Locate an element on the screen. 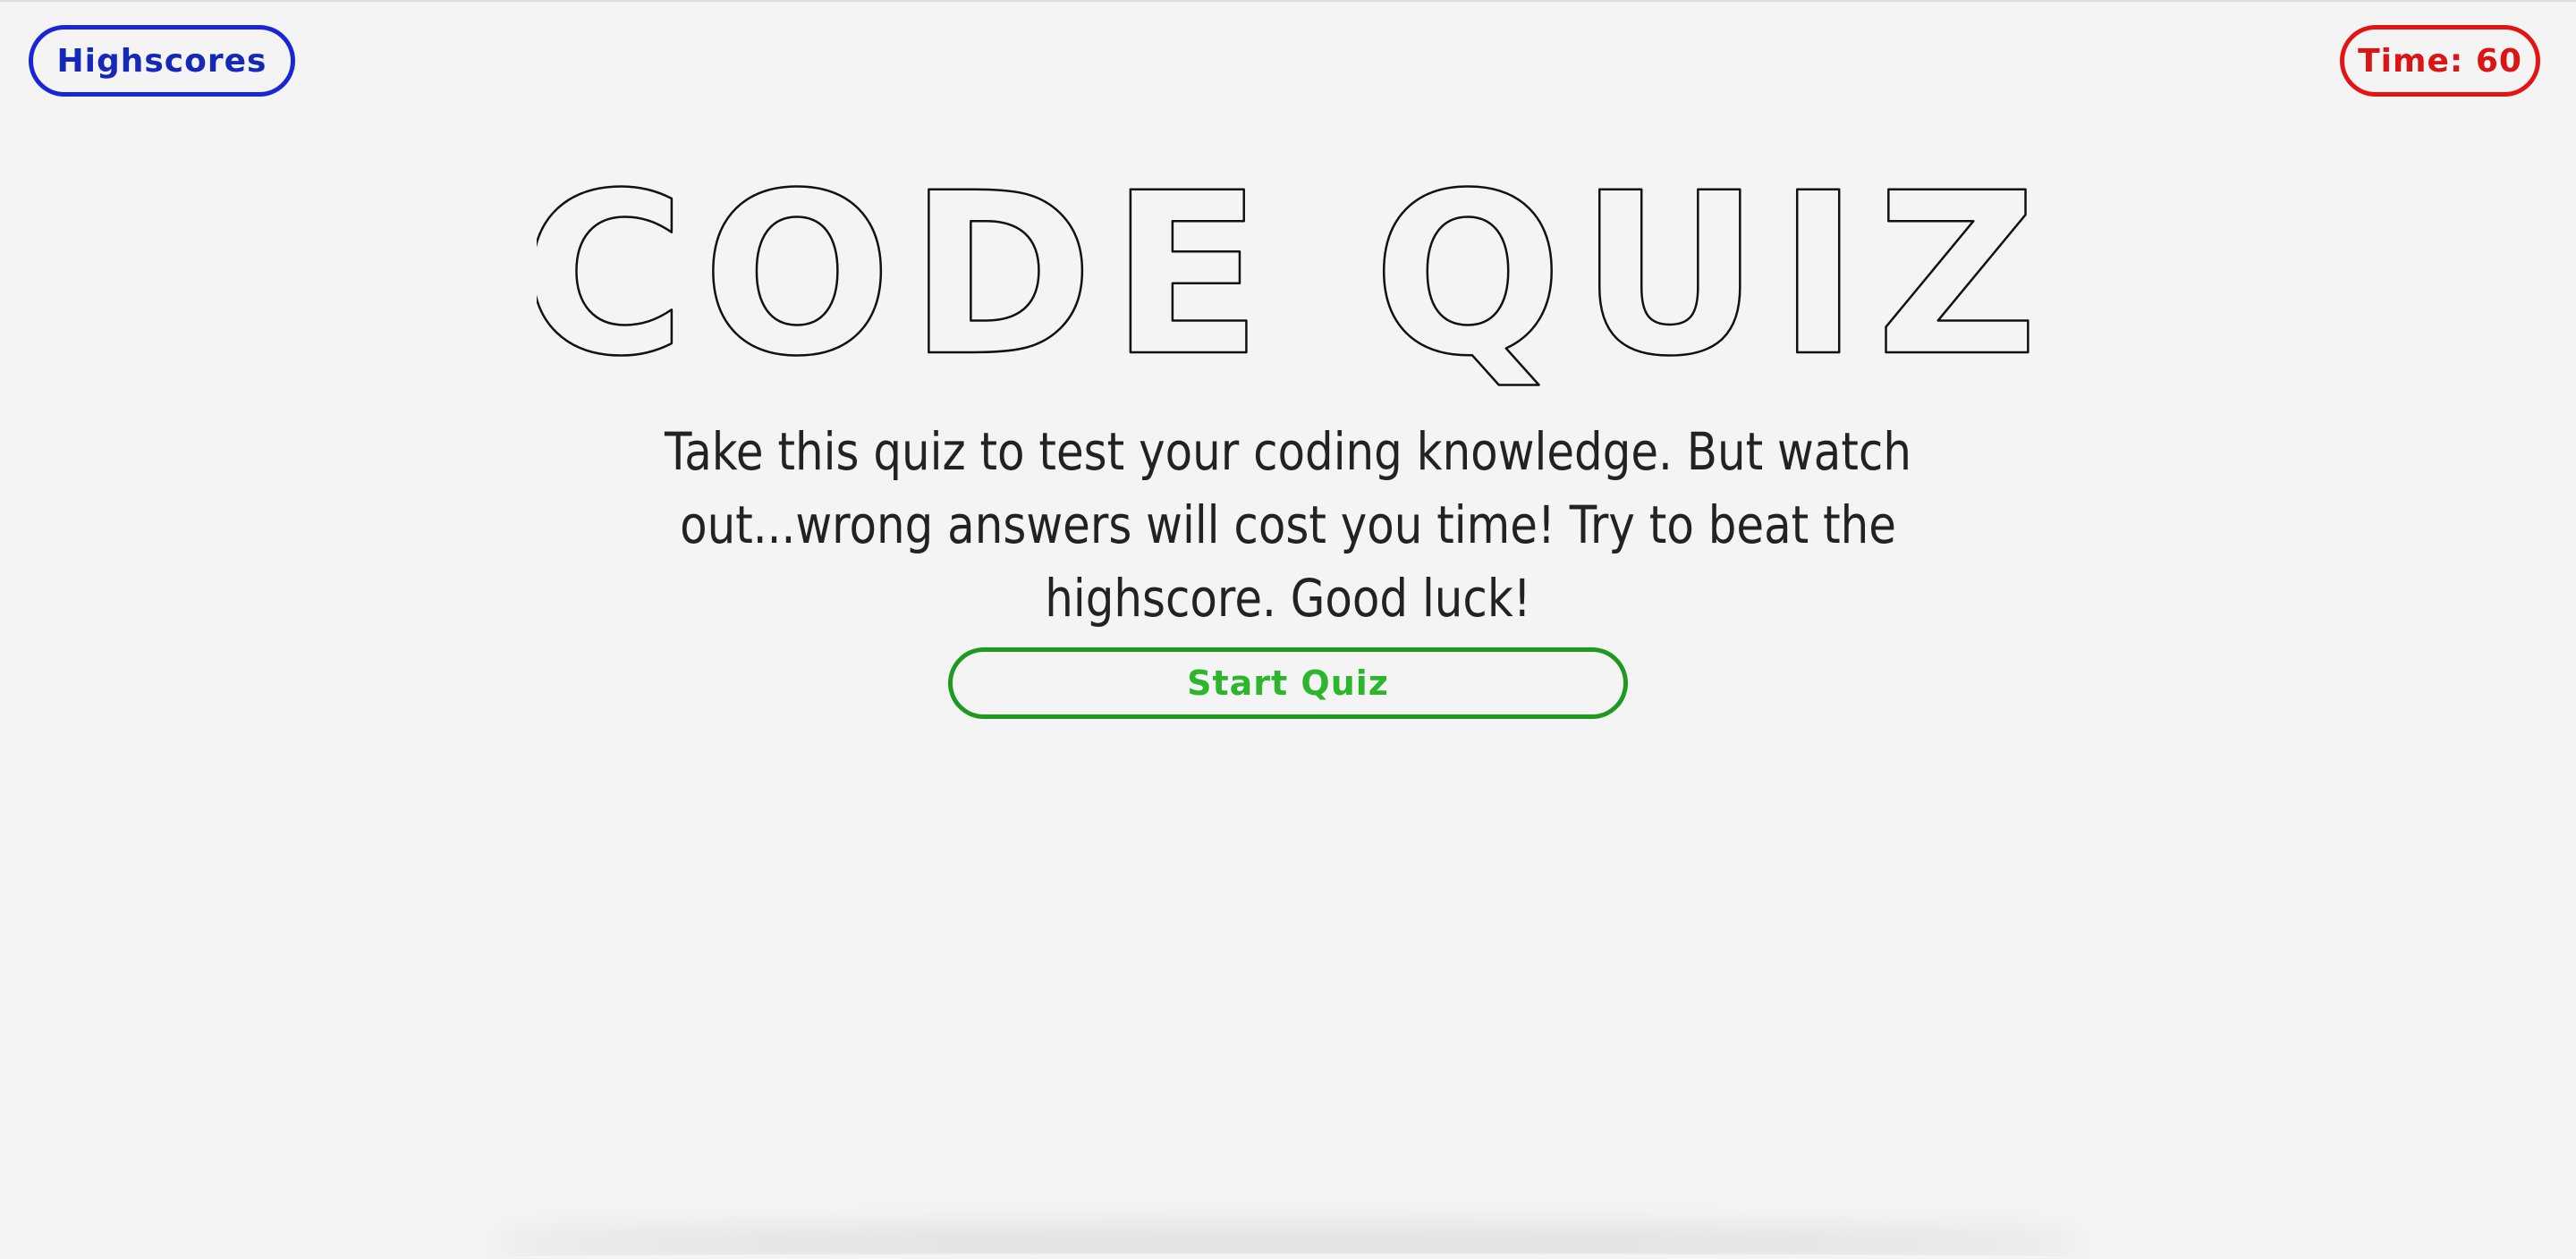 Image resolution: width=2576 pixels, height=1259 pixels. start-quiz-button: Start Quiz is located at coordinates (1288, 683).